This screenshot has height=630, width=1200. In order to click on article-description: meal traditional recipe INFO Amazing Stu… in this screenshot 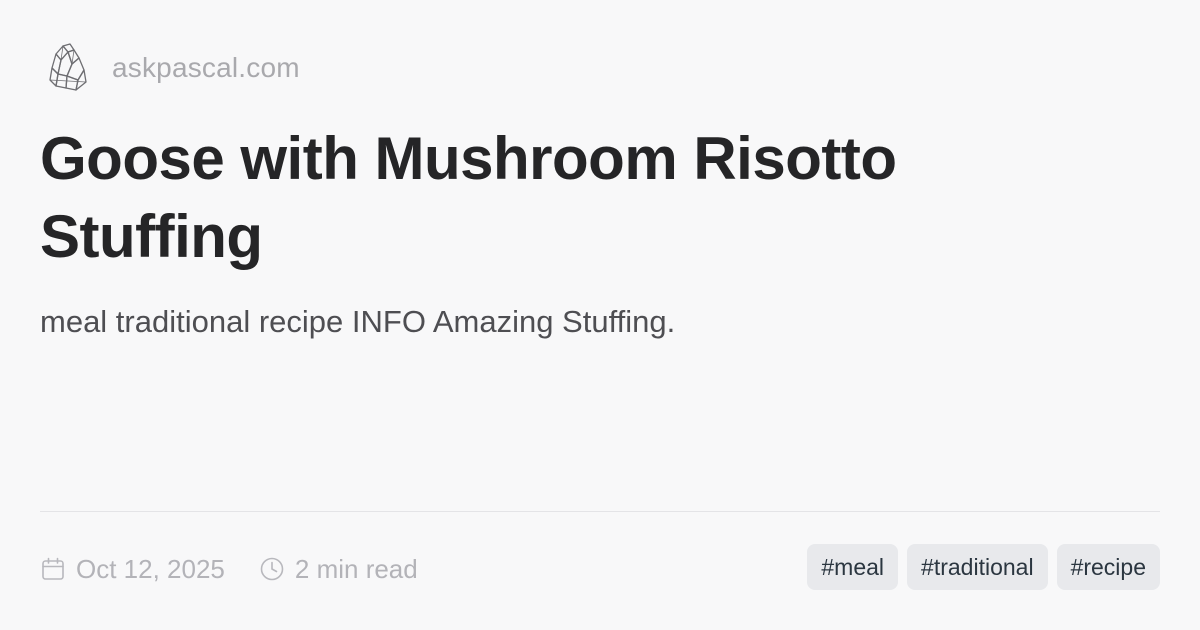, I will do `click(358, 321)`.